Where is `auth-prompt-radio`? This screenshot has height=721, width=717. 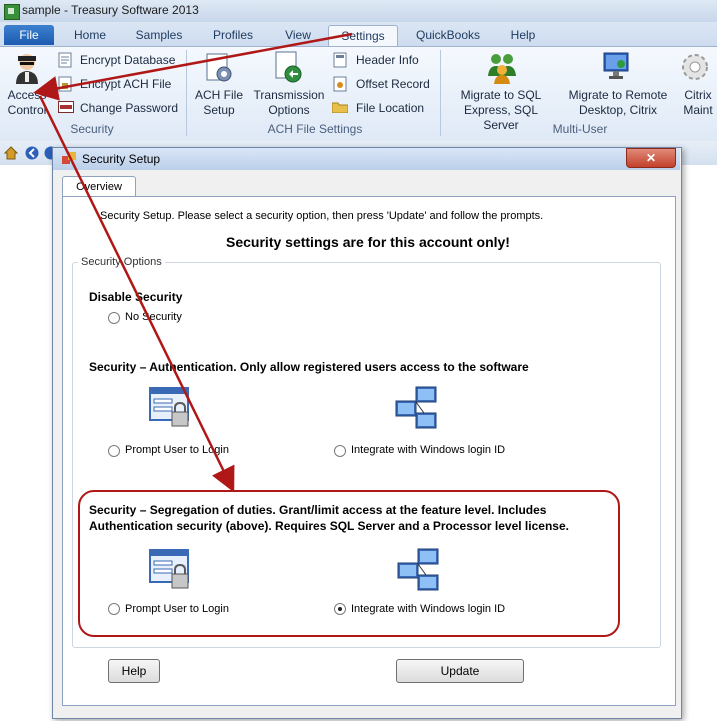 auth-prompt-radio is located at coordinates (114, 451).